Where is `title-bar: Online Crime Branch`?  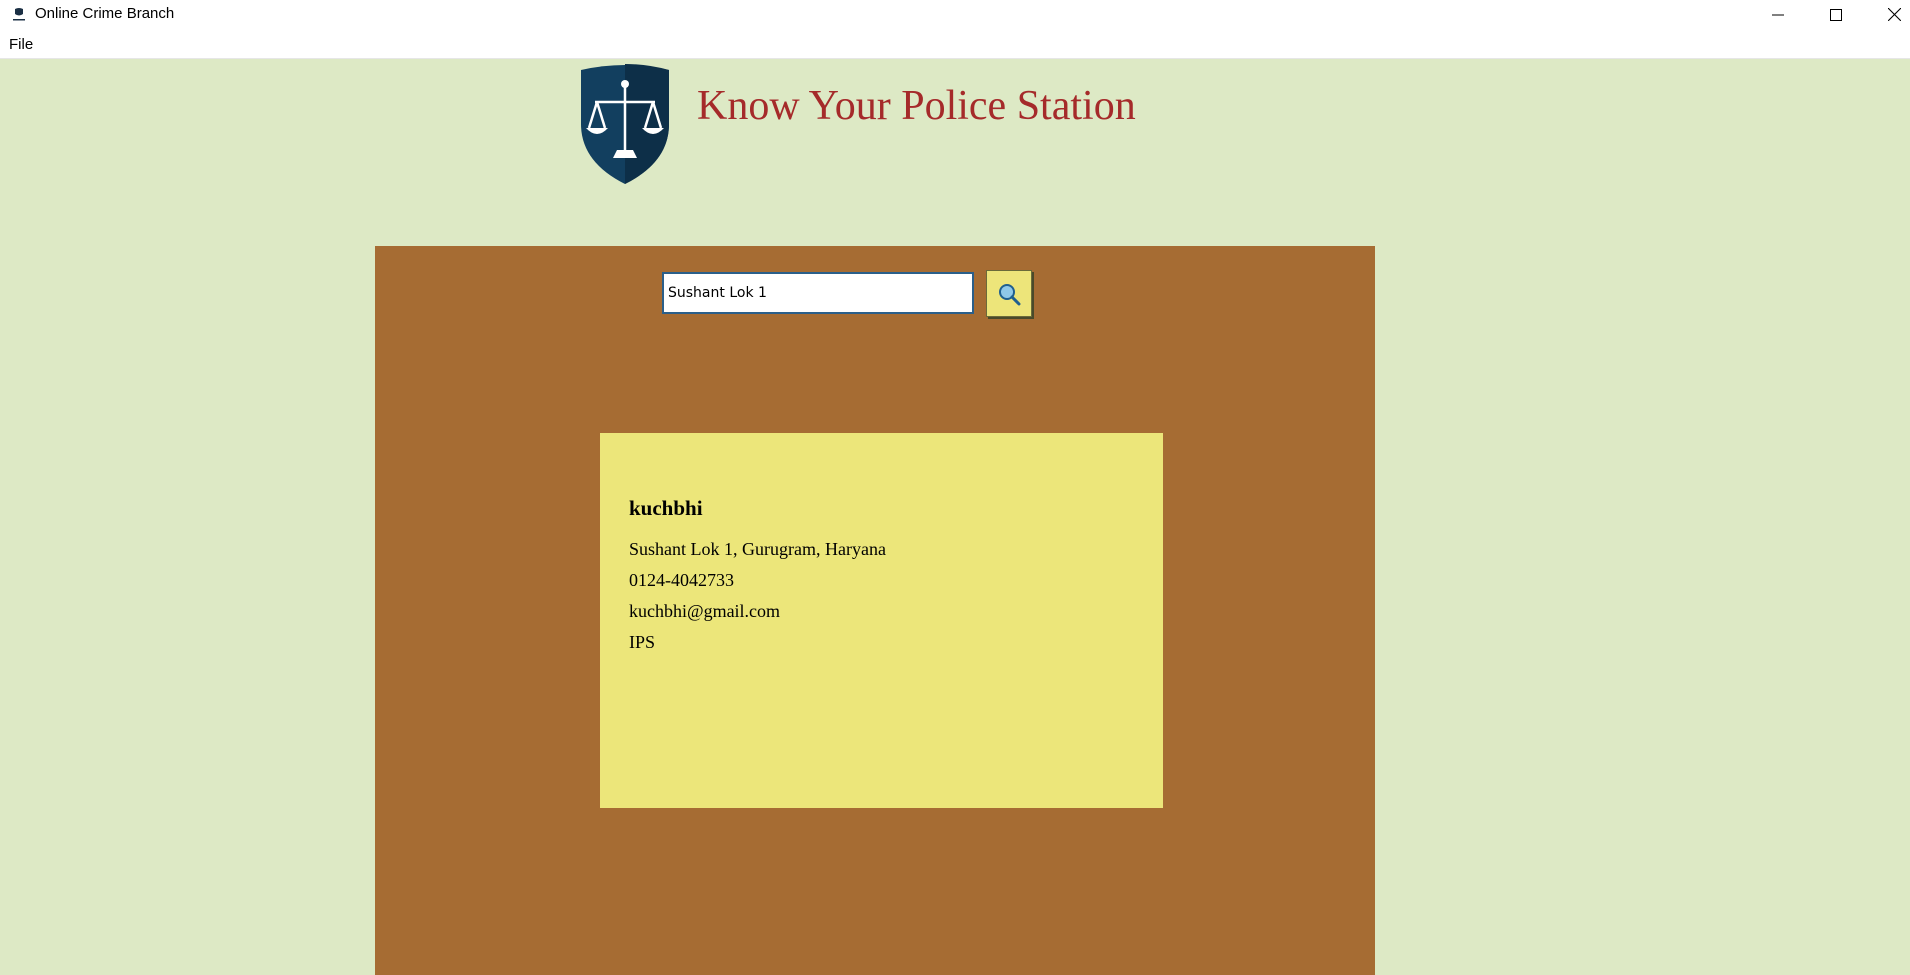 title-bar: Online Crime Branch is located at coordinates (955, 14).